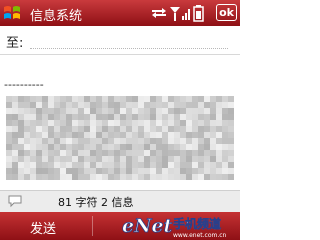 This screenshot has width=320, height=240. What do you see at coordinates (92, 226) in the screenshot?
I see `softkey-divider` at bounding box center [92, 226].